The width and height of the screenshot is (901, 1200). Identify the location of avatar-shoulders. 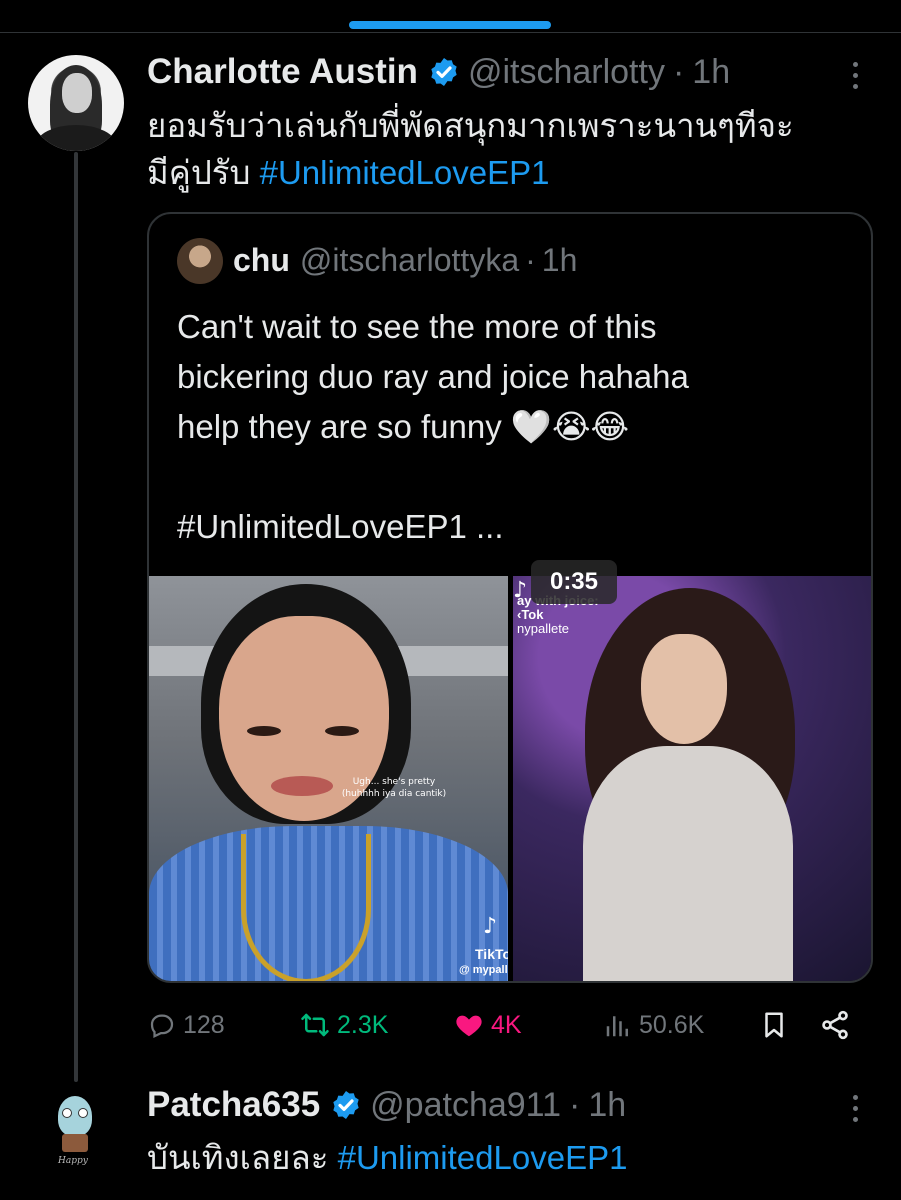
(76, 138).